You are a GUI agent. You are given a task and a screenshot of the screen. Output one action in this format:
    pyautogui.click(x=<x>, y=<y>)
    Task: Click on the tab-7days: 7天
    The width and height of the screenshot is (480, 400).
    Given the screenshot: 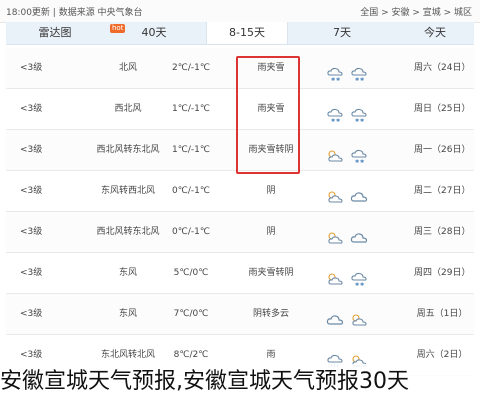 What is the action you would take?
    pyautogui.click(x=342, y=33)
    